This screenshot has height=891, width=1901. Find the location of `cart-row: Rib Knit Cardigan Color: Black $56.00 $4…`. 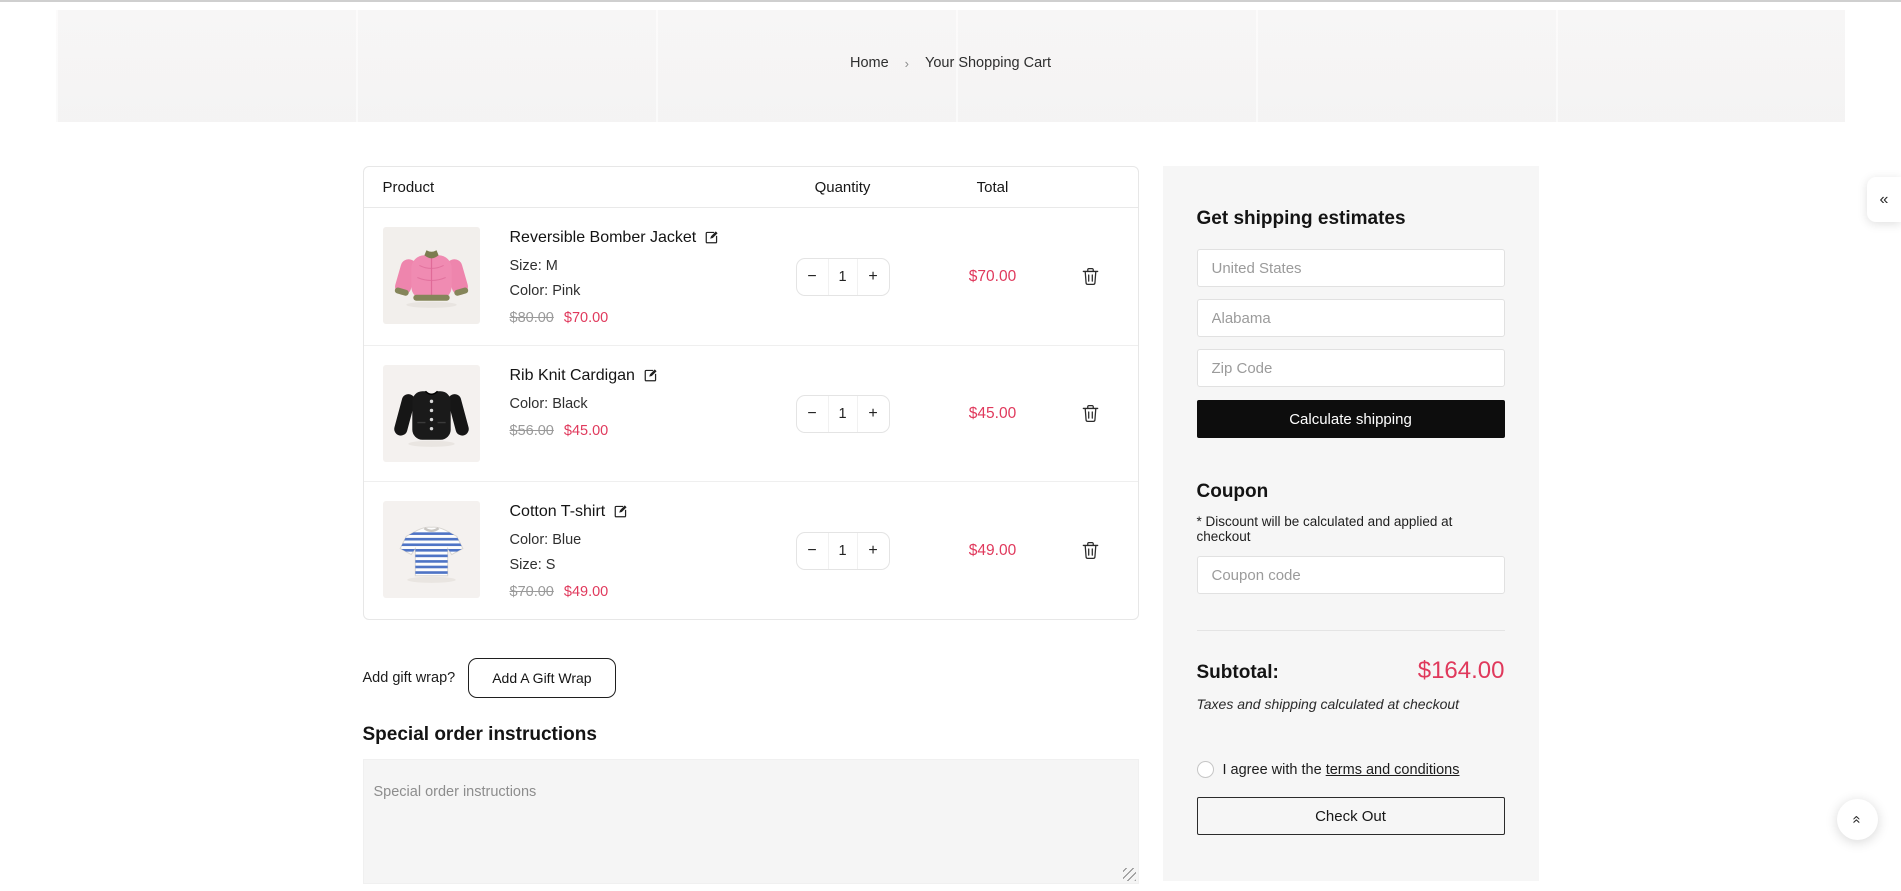

cart-row: Rib Knit Cardigan Color: Black $56.00 $4… is located at coordinates (750, 413).